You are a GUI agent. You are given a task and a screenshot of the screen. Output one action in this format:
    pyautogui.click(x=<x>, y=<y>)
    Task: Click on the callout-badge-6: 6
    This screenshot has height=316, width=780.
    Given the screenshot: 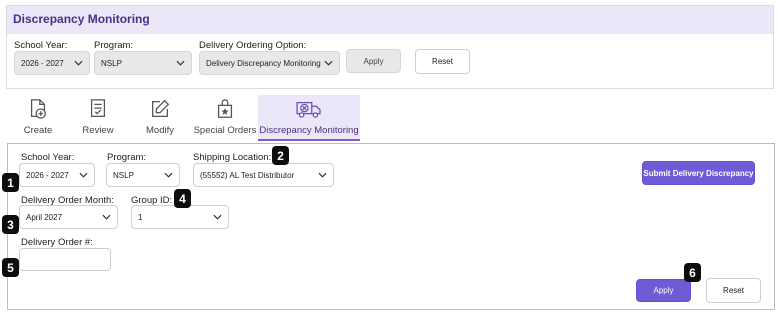 What is the action you would take?
    pyautogui.click(x=692, y=272)
    